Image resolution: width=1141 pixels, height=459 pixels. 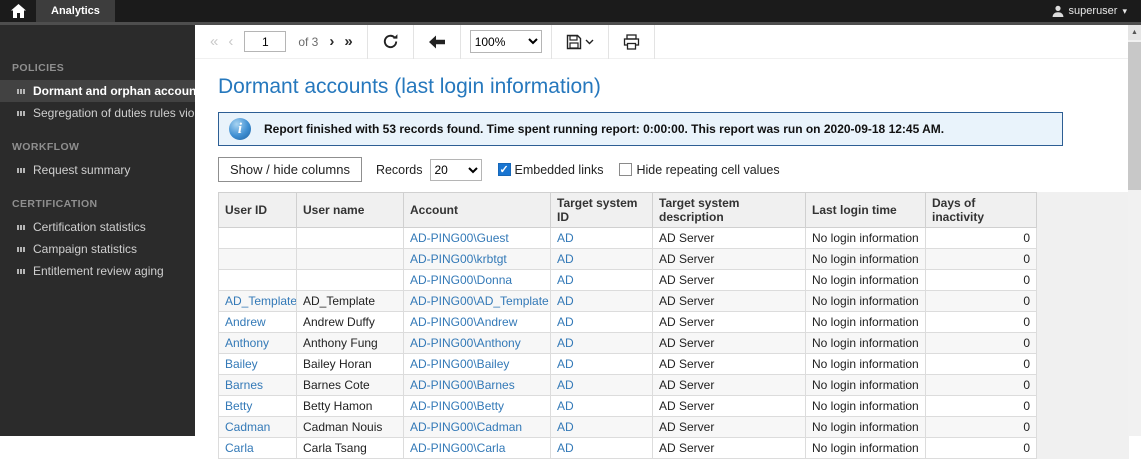 What do you see at coordinates (290, 169) in the screenshot?
I see `show-hide-columns-button: Show / hide columns` at bounding box center [290, 169].